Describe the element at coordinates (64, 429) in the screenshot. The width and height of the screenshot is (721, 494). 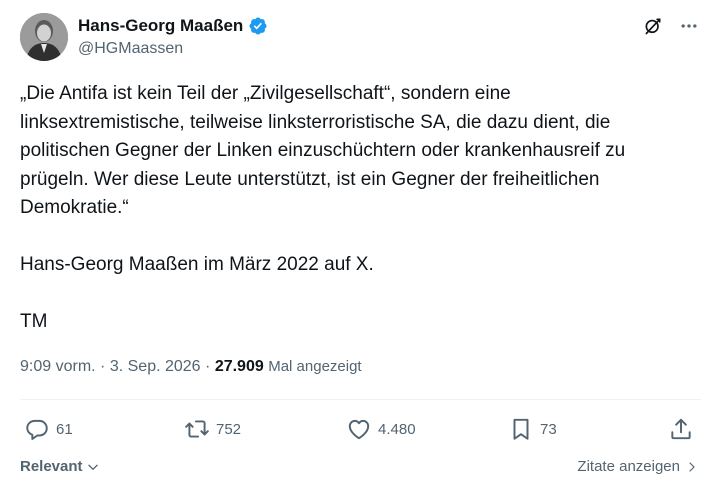
I see `reply-count: 61` at that location.